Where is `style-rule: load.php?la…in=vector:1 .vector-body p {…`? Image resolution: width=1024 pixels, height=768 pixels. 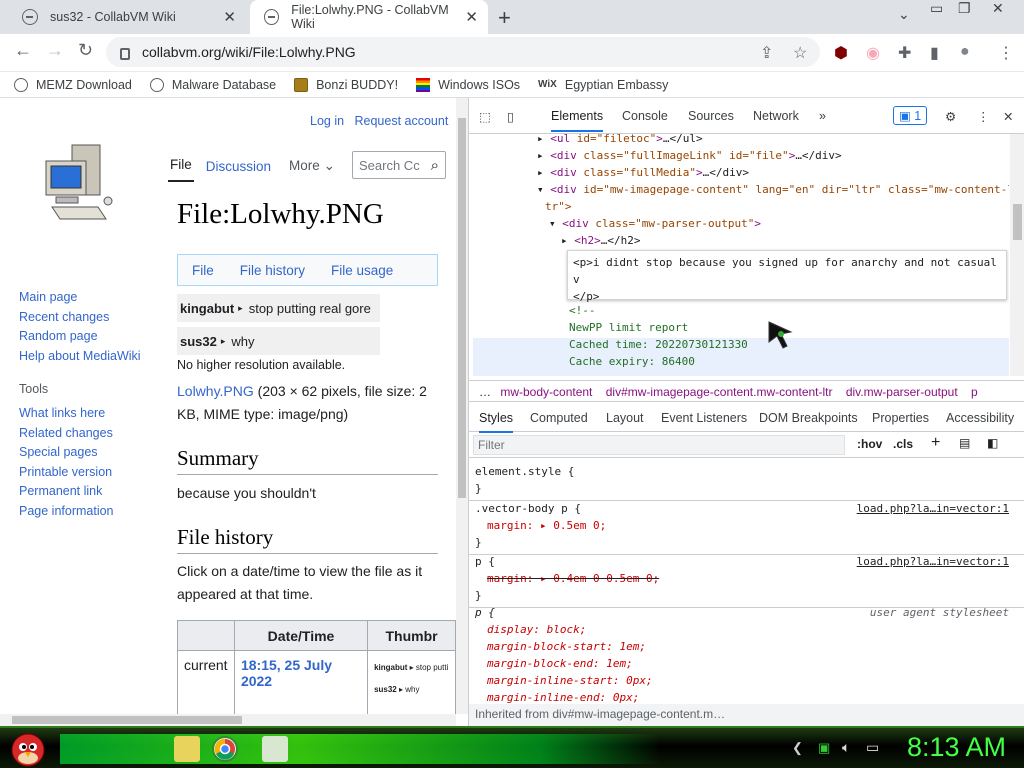
style-rule: load.php?la…in=vector:1 .vector-body p {… is located at coordinates (746, 526).